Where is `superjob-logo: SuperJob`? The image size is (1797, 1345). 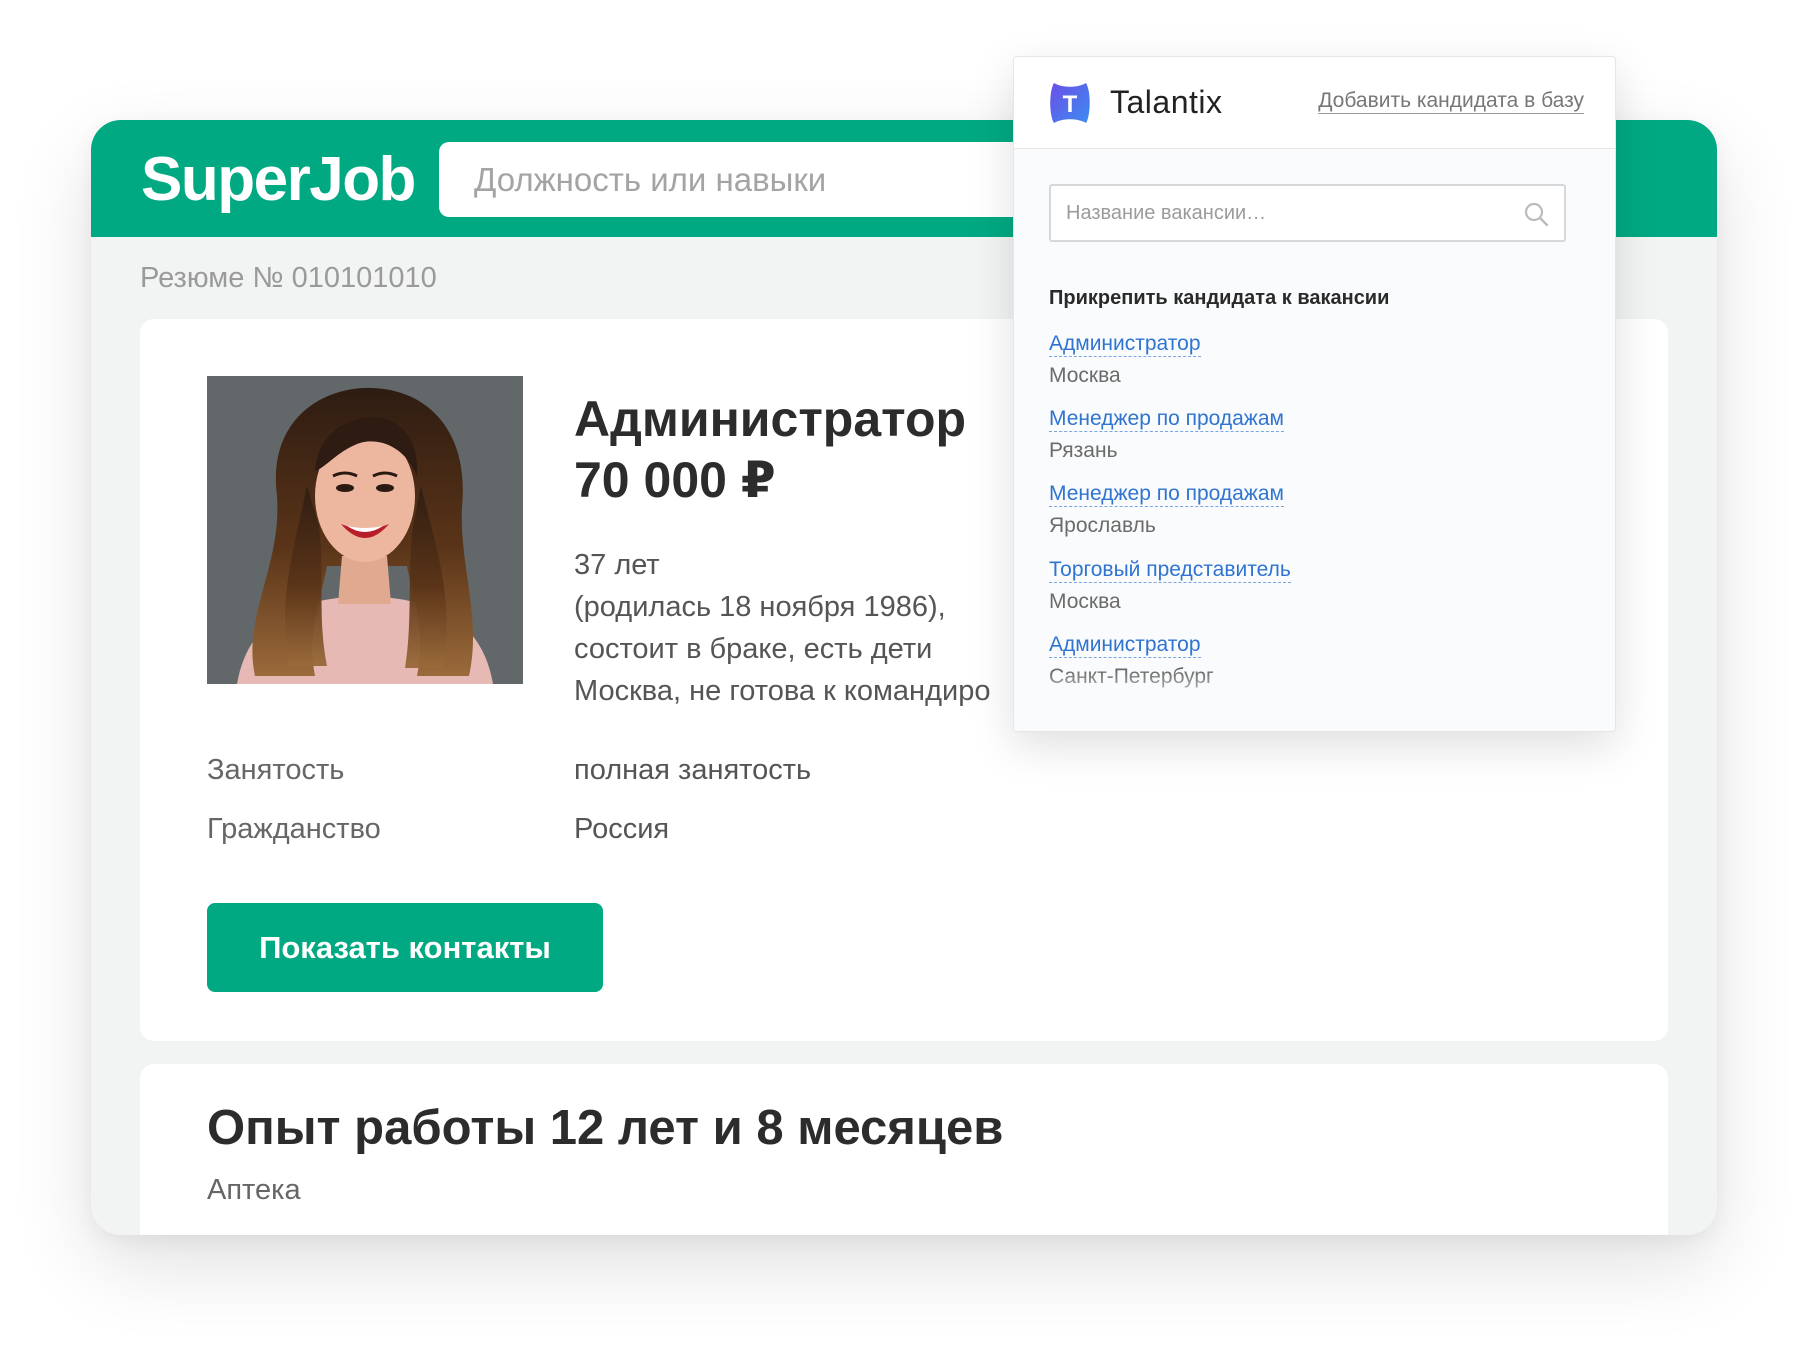 superjob-logo: SuperJob is located at coordinates (278, 179).